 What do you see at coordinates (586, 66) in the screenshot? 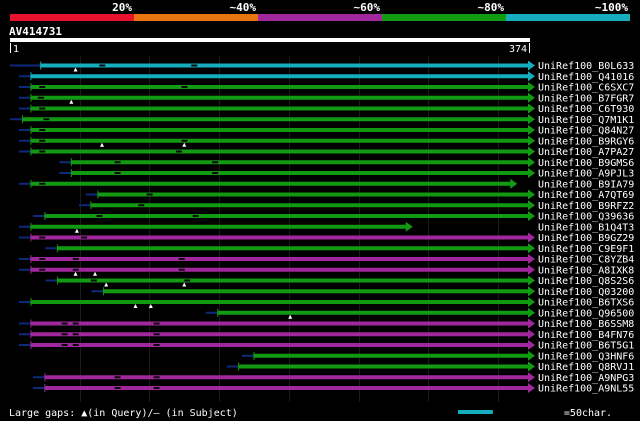
I see `hit-label: UniRef100_B0L633` at bounding box center [586, 66].